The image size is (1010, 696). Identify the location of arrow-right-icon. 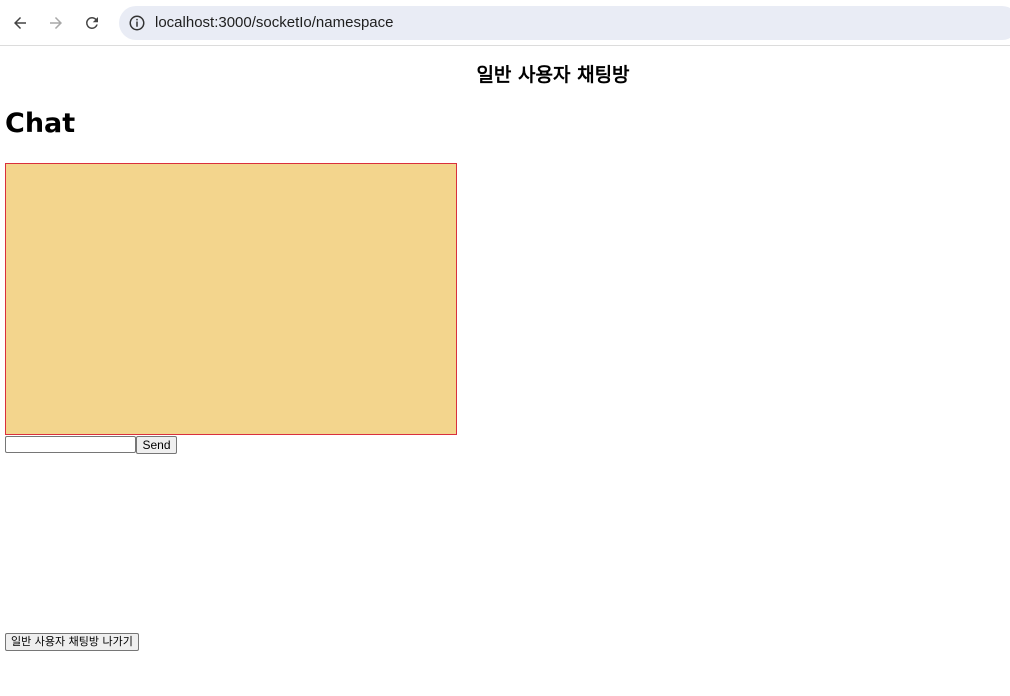
(56, 23).